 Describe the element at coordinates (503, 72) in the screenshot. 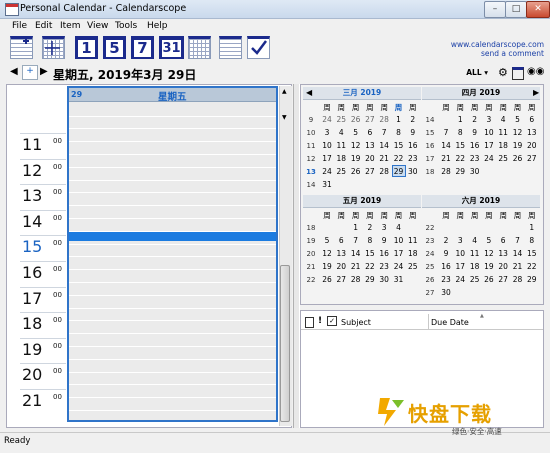

I see `gear-icon: ⚙` at that location.